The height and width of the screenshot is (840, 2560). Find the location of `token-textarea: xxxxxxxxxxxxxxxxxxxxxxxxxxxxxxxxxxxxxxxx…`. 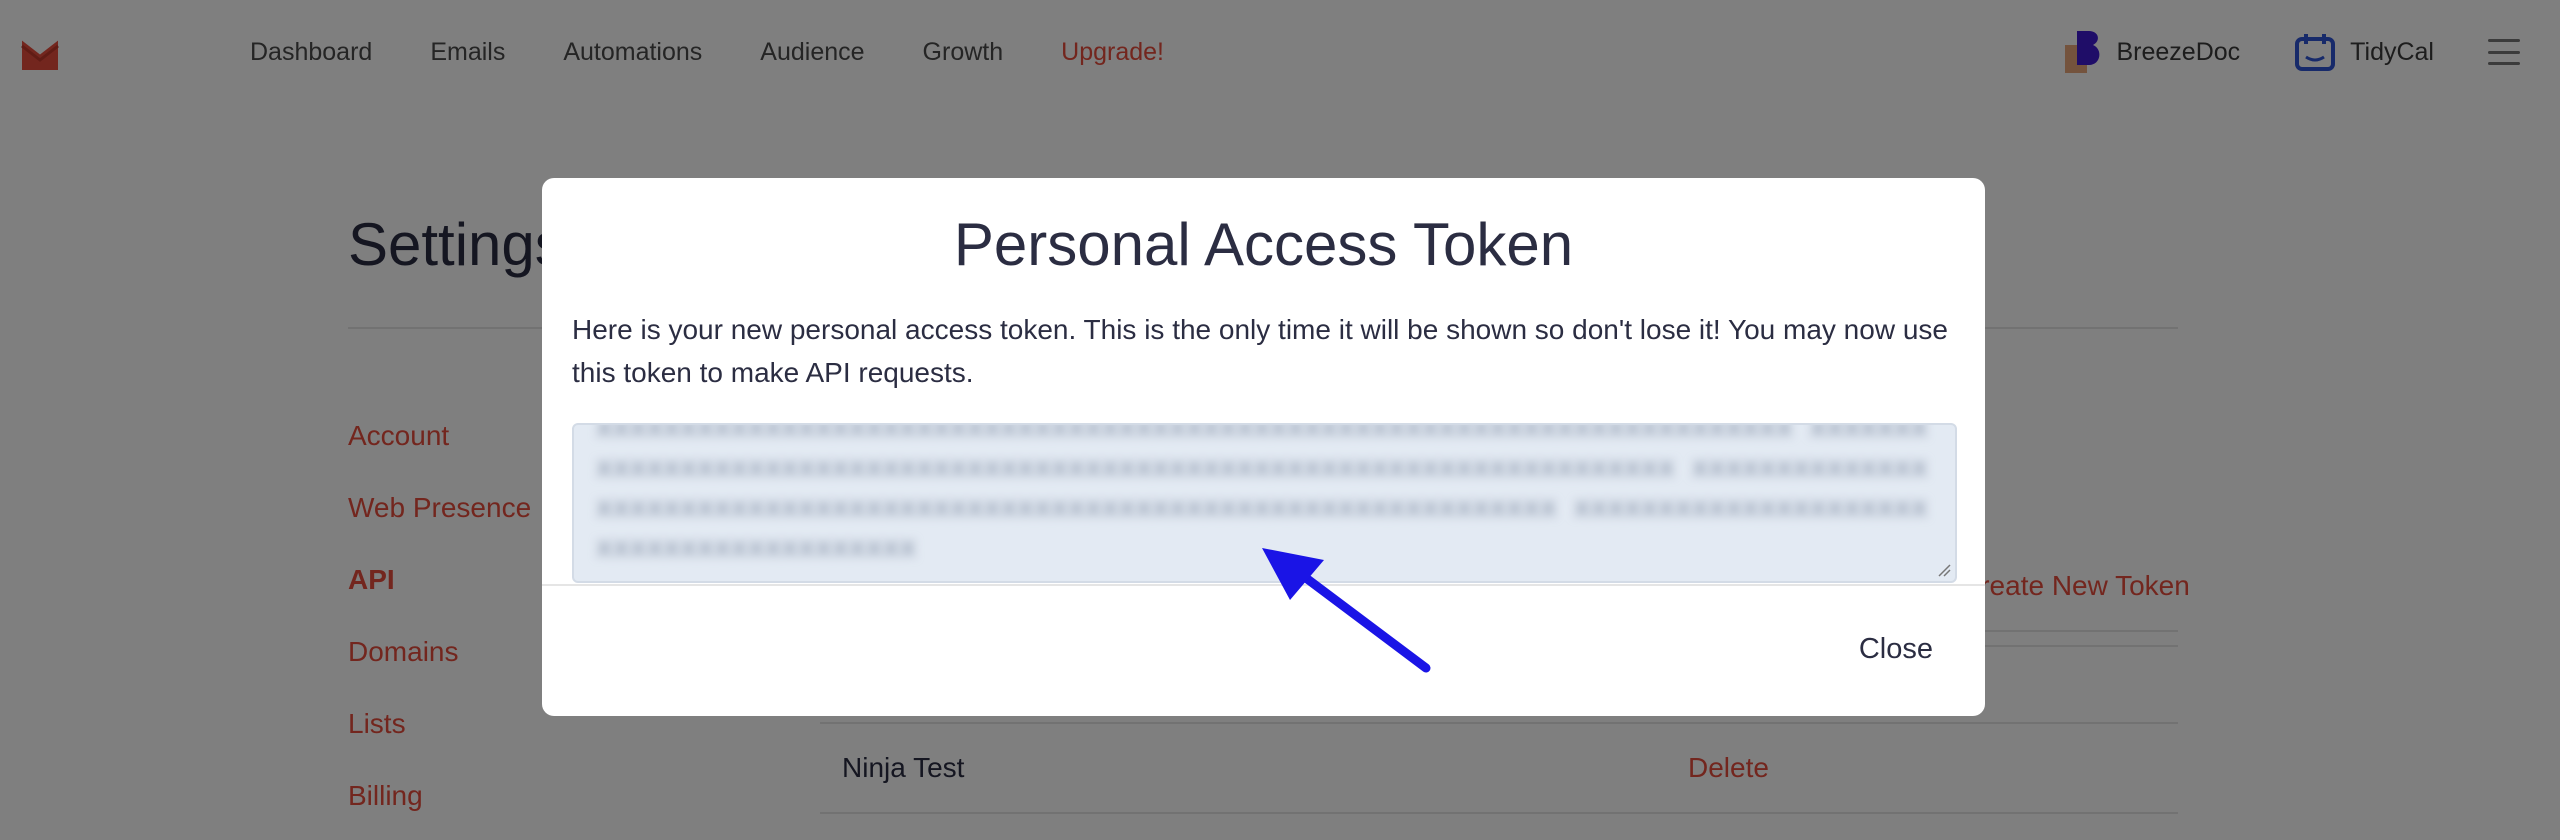

token-textarea: xxxxxxxxxxxxxxxxxxxxxxxxxxxxxxxxxxxxxxxx… is located at coordinates (1264, 503).